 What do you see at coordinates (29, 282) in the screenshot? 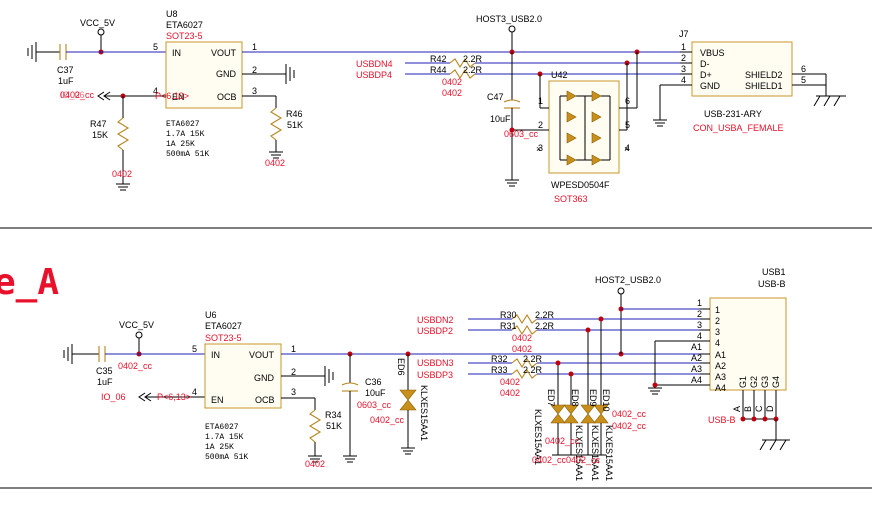
I see `bottom-title-fragment: e_A` at bounding box center [29, 282].